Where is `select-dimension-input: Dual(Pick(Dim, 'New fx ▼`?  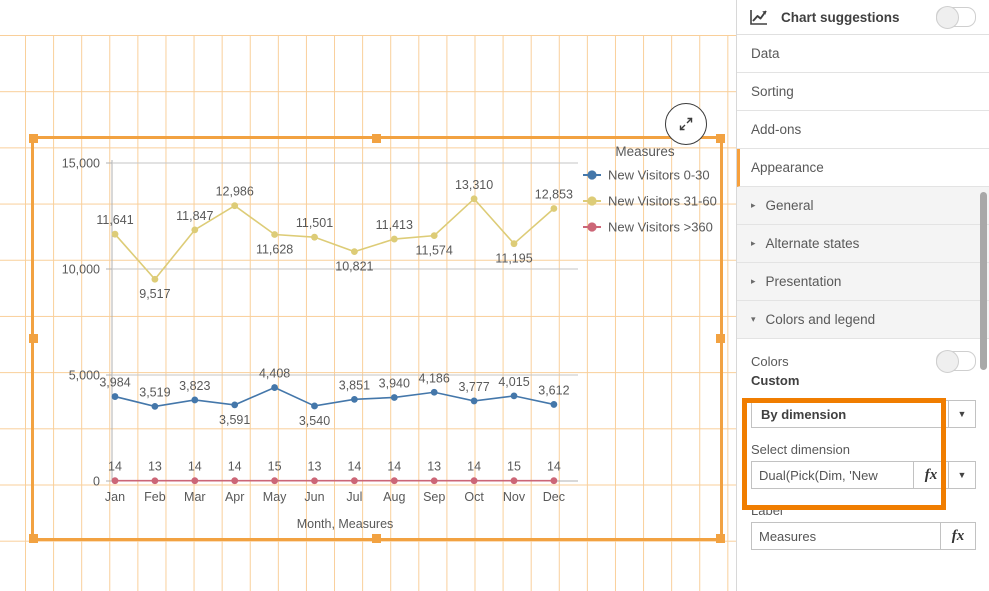
select-dimension-input: Dual(Pick(Dim, 'New fx ▼ is located at coordinates (863, 475).